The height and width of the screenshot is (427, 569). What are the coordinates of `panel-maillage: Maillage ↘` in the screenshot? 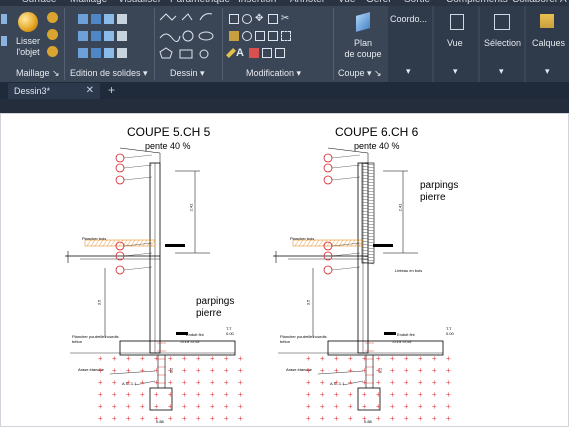 It's located at (38, 73).